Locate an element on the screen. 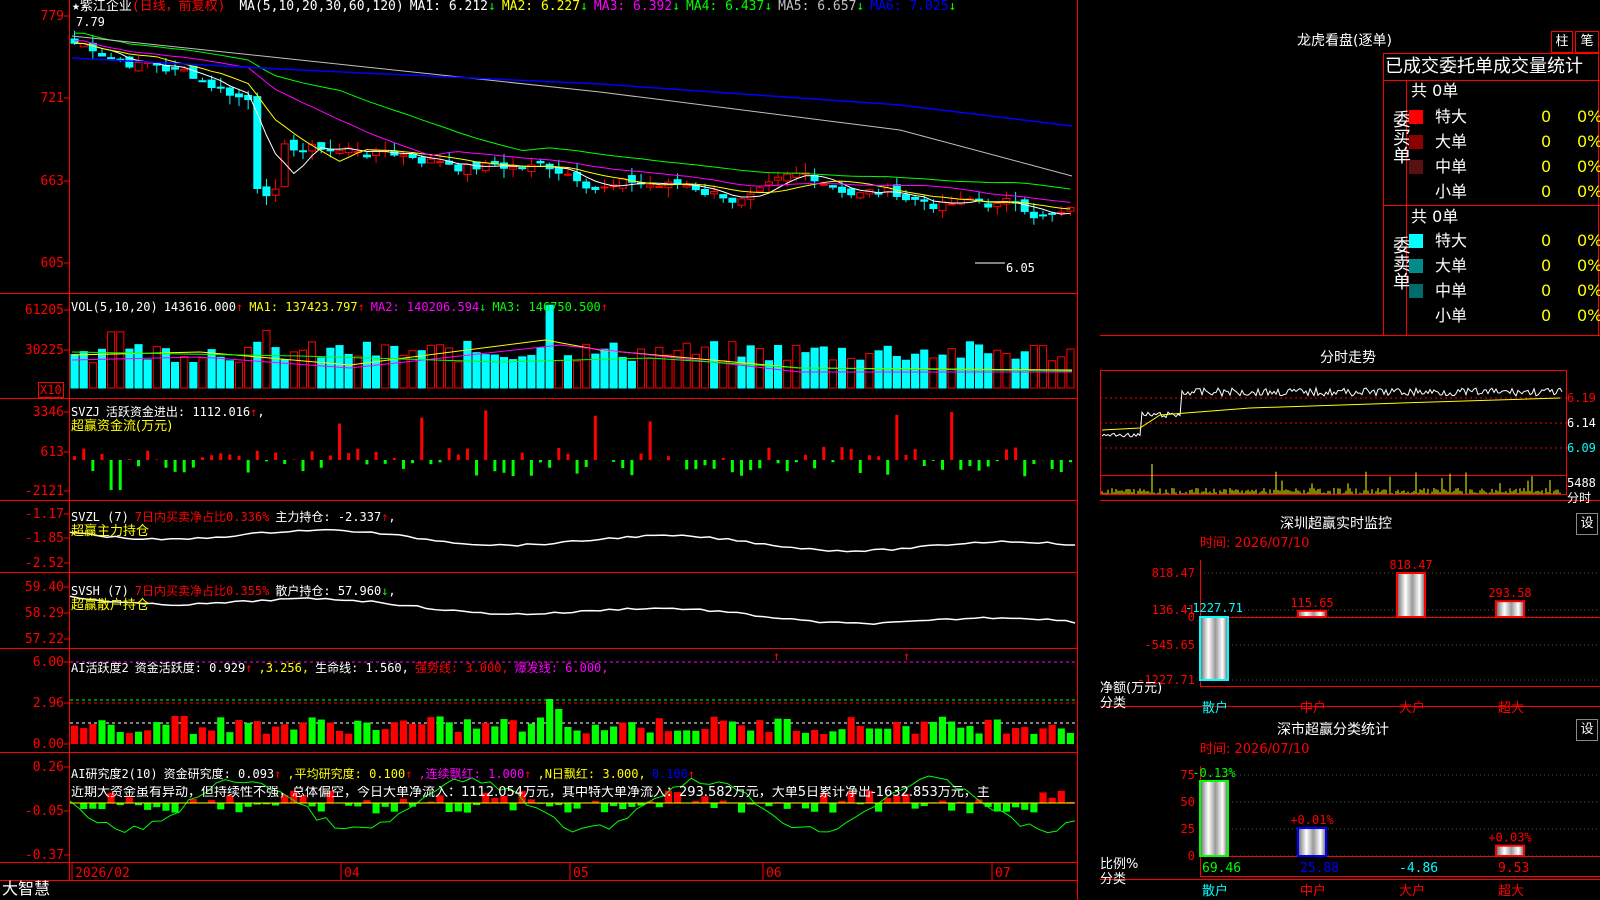 Image resolution: width=1600 pixels, height=900 pixels. svzj-panel-item: 活跃资金进出: 1112.016 is located at coordinates (178, 412).